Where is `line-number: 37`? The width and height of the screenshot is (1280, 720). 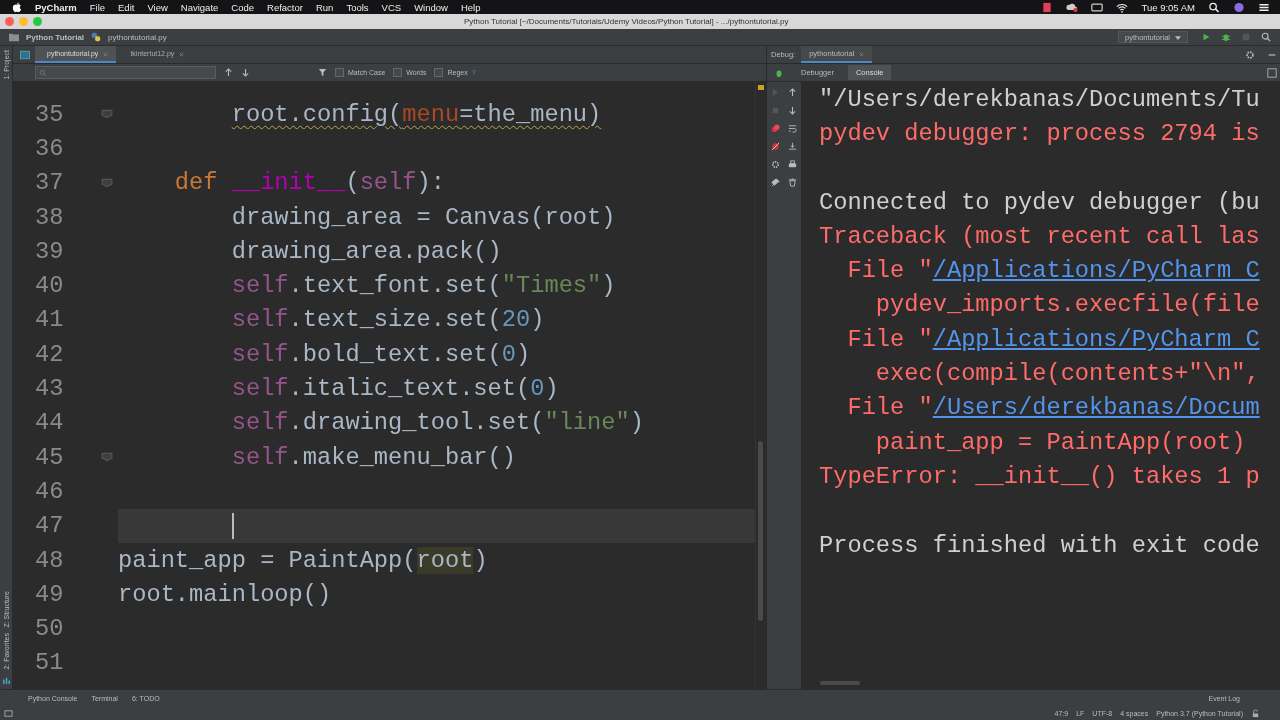
line-number: 37 is located at coordinates (49, 183).